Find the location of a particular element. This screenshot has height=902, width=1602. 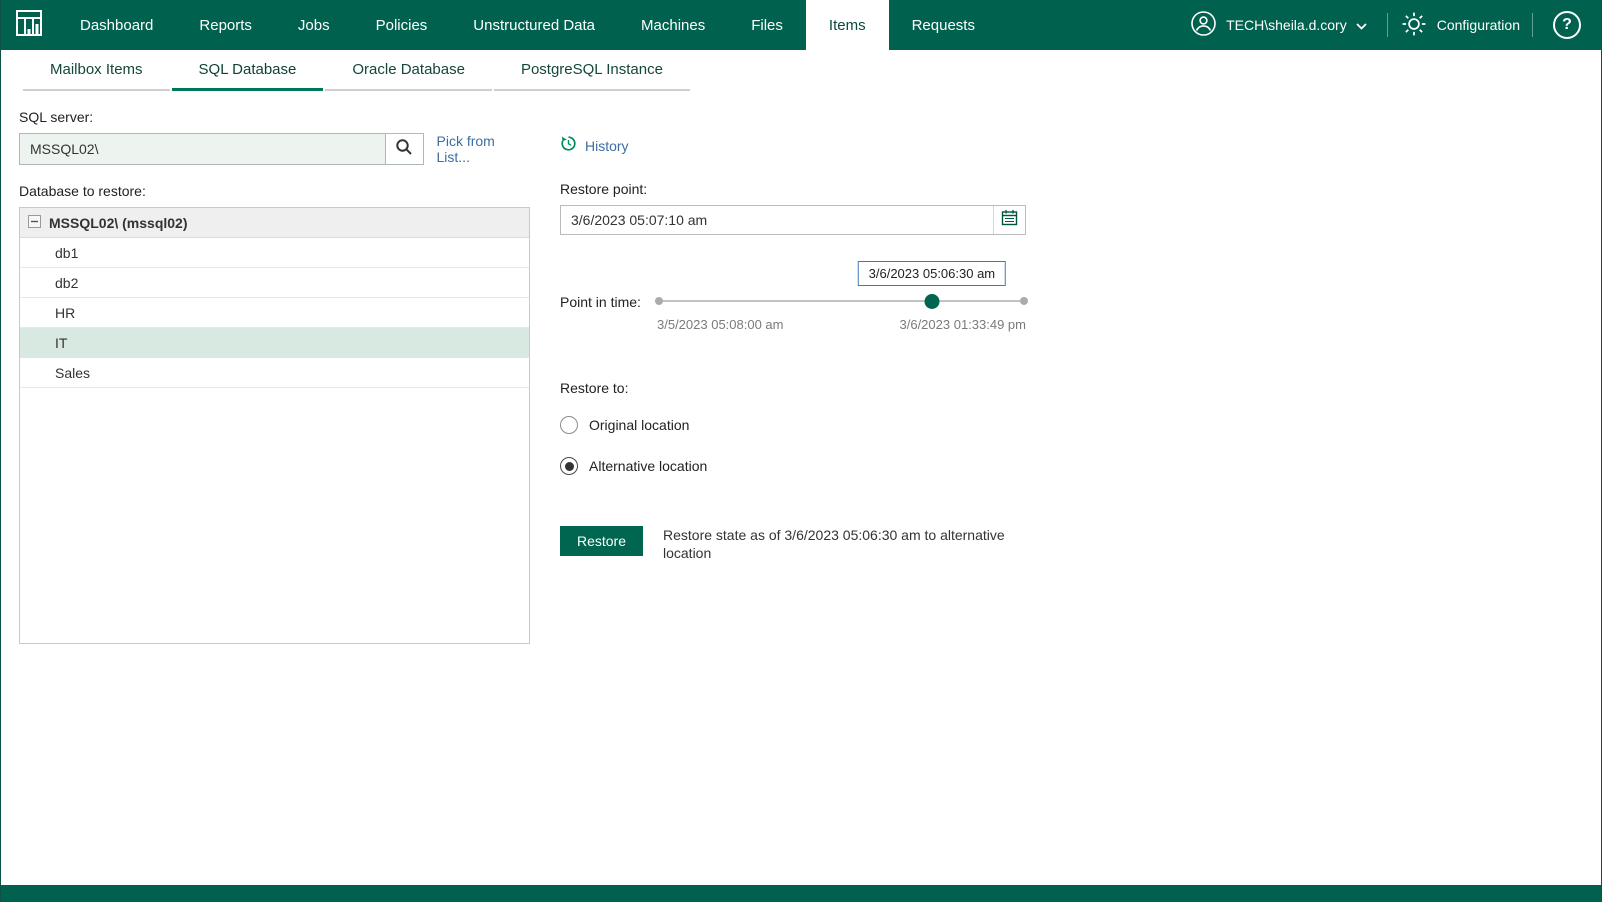

tab-oracle-database: Oracle Database is located at coordinates (408, 70).